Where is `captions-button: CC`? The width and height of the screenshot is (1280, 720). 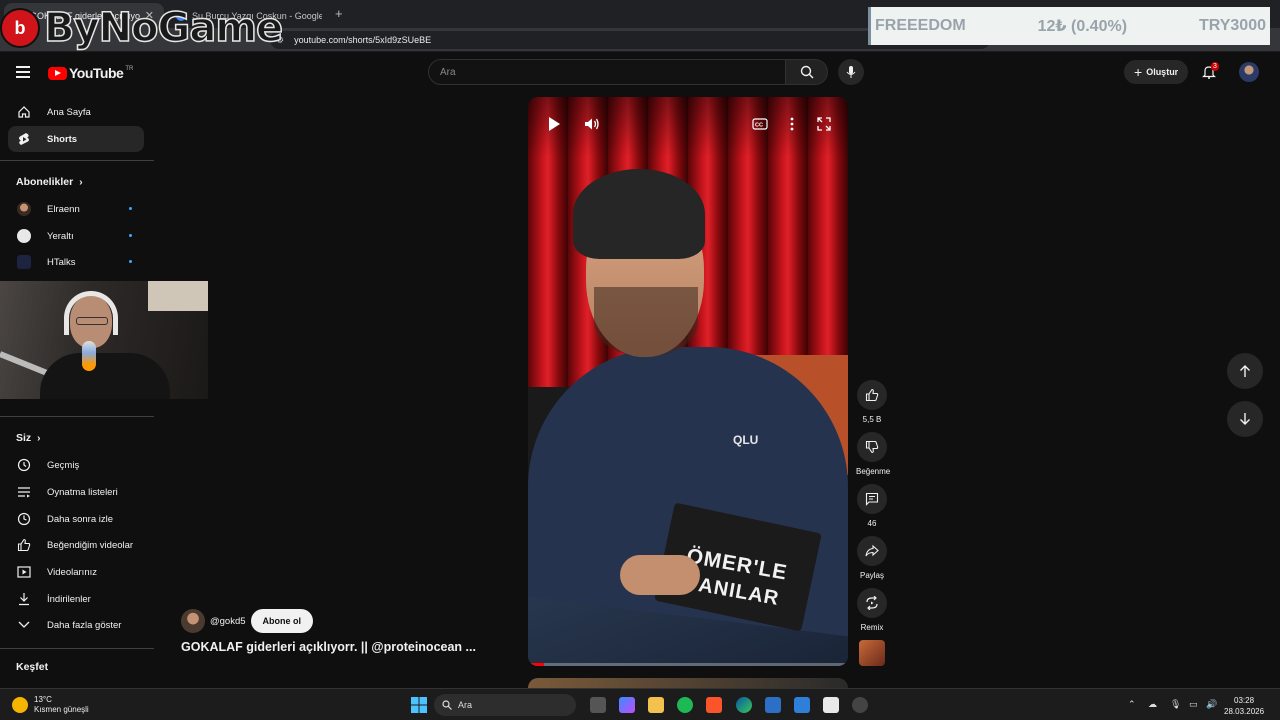
captions-button: CC is located at coordinates (760, 124).